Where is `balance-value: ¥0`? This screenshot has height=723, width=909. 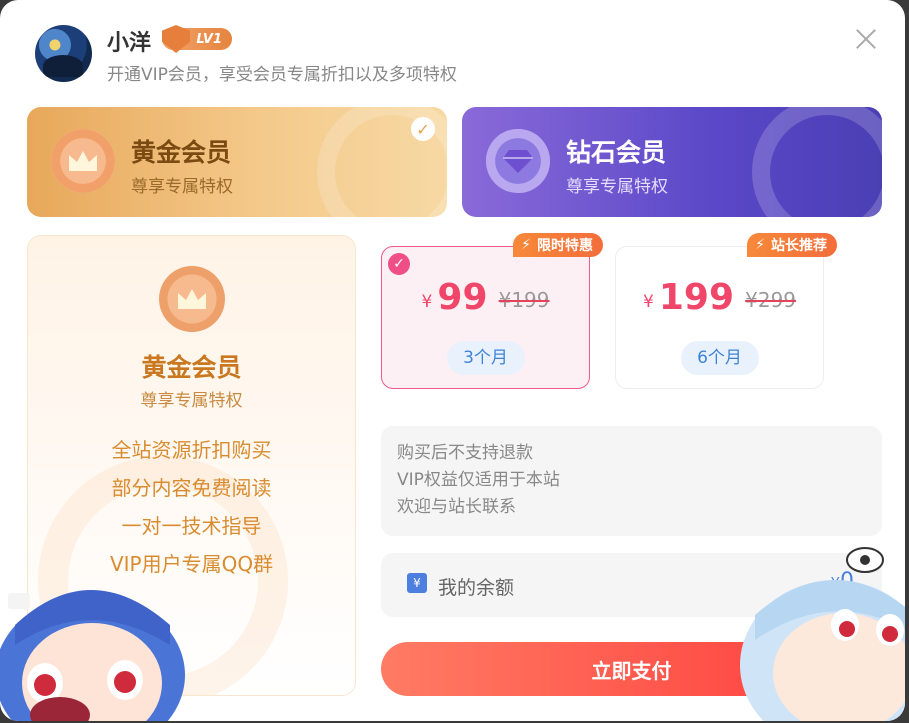
balance-value: ¥0 is located at coordinates (842, 581).